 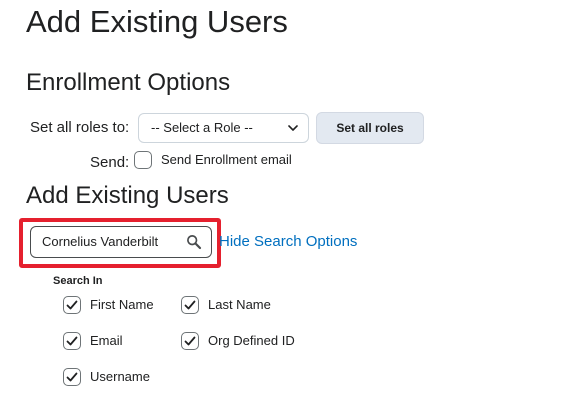 I want to click on username-checkbox, so click(x=72, y=377).